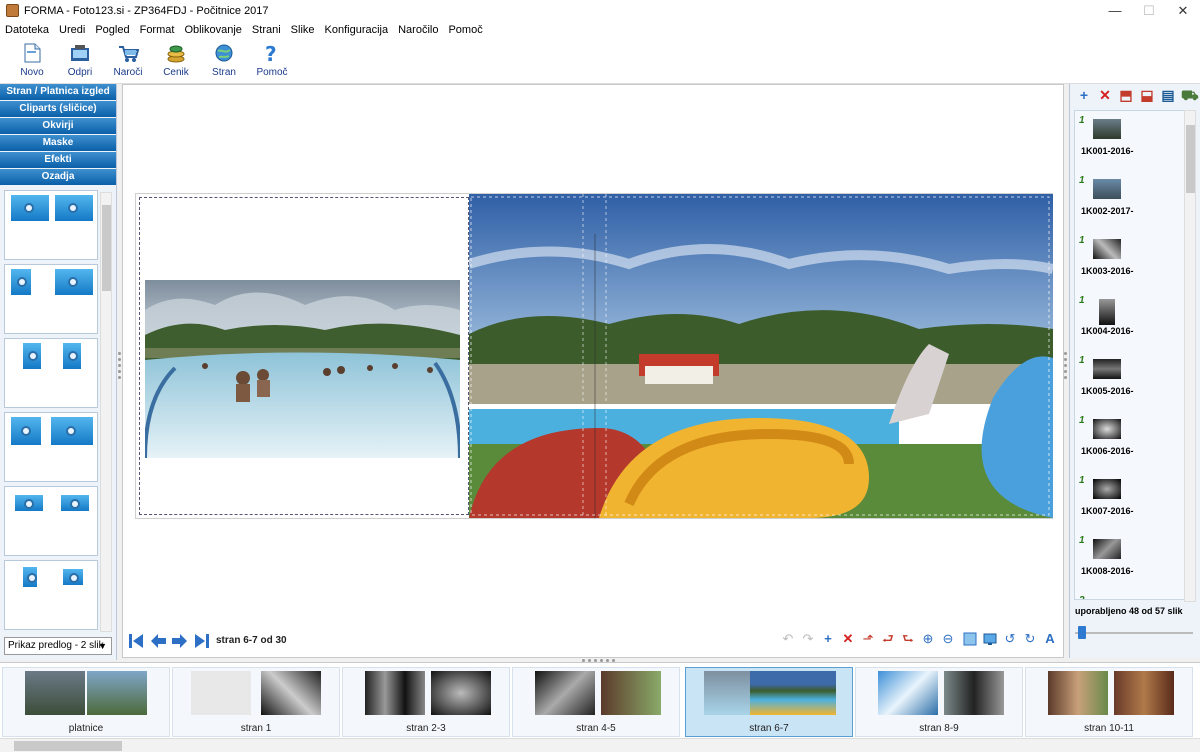 The height and width of the screenshot is (752, 1200). I want to click on image-item: 1 1K008-2016-, so click(1130, 561).